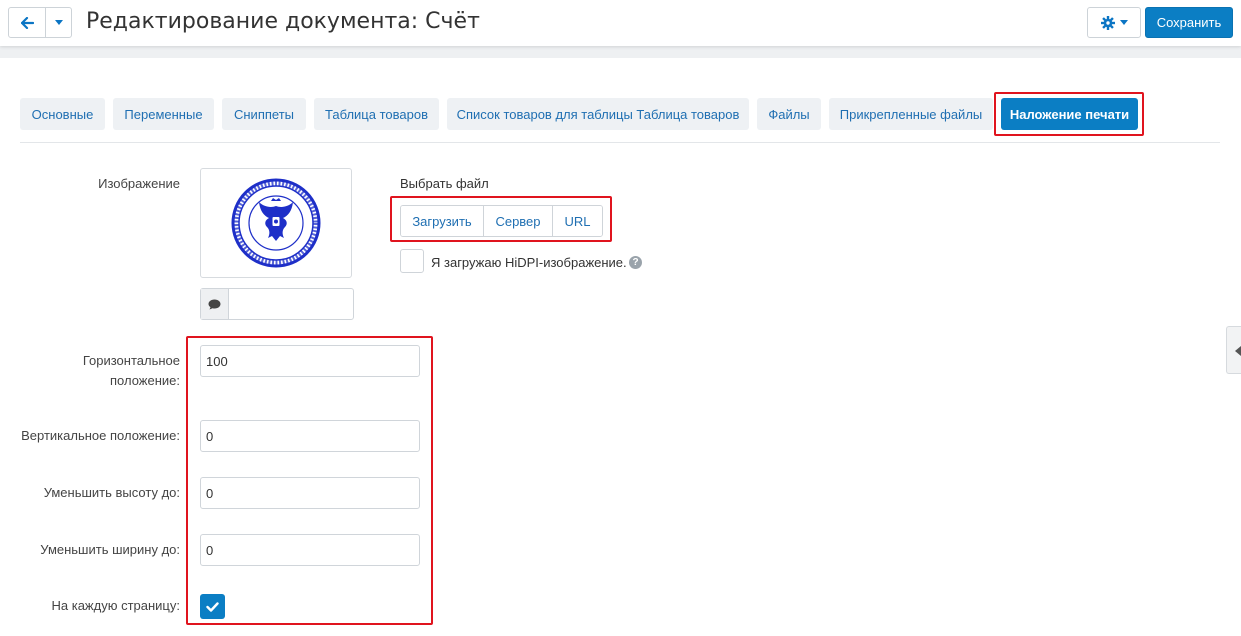 The height and width of the screenshot is (636, 1241). What do you see at coordinates (163, 114) in the screenshot?
I see `tab-variables: Переменные` at bounding box center [163, 114].